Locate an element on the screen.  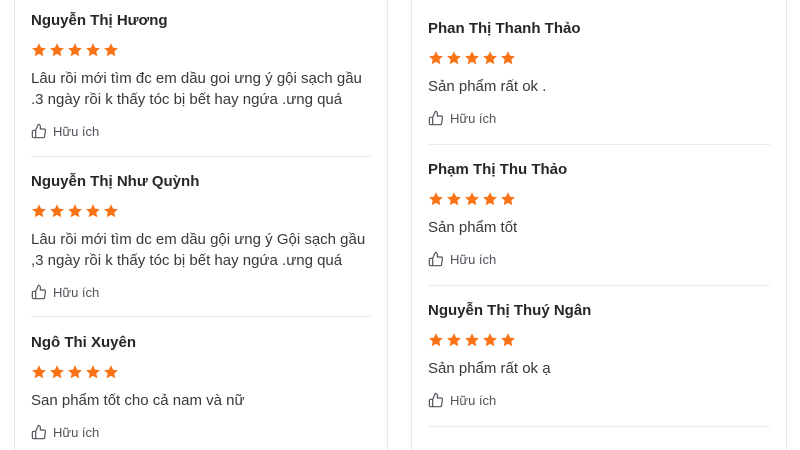
review-item: Phạm Thị Thu Thảo Sản phẩm tốt Hữu ích is located at coordinates (599, 214).